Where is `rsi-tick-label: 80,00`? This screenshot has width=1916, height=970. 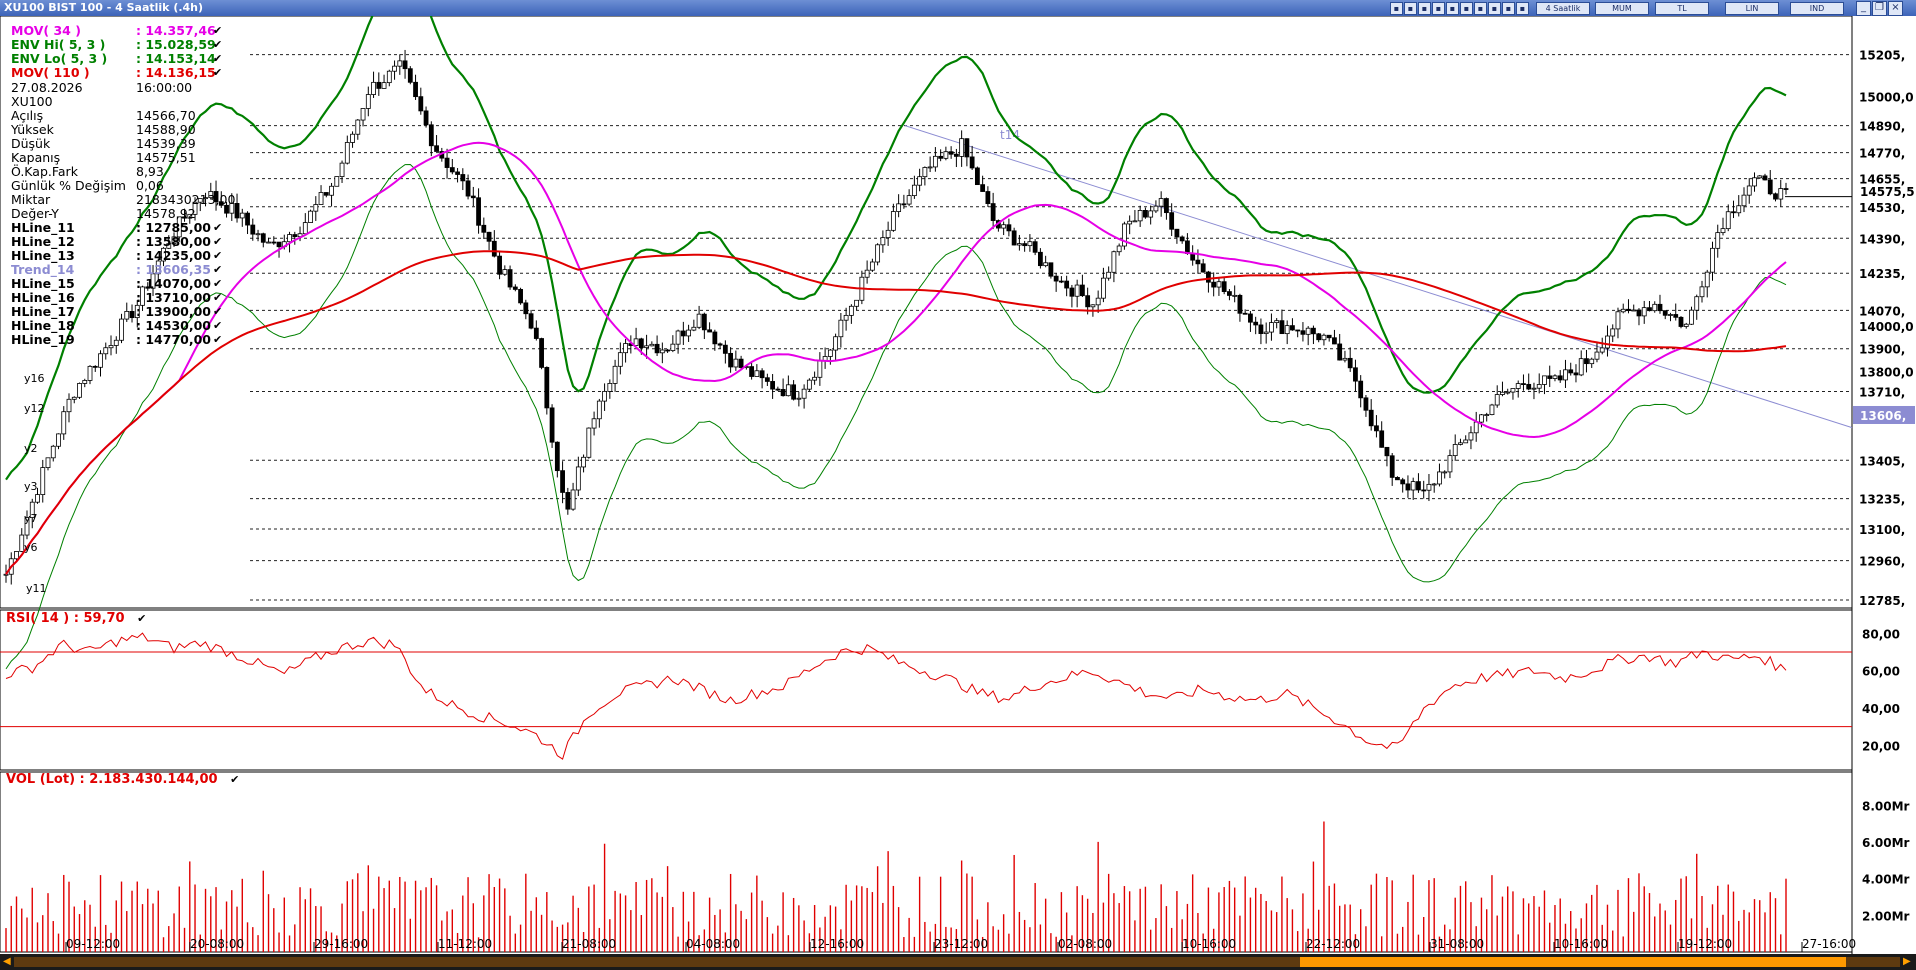
rsi-tick-label: 80,00 is located at coordinates (1881, 634).